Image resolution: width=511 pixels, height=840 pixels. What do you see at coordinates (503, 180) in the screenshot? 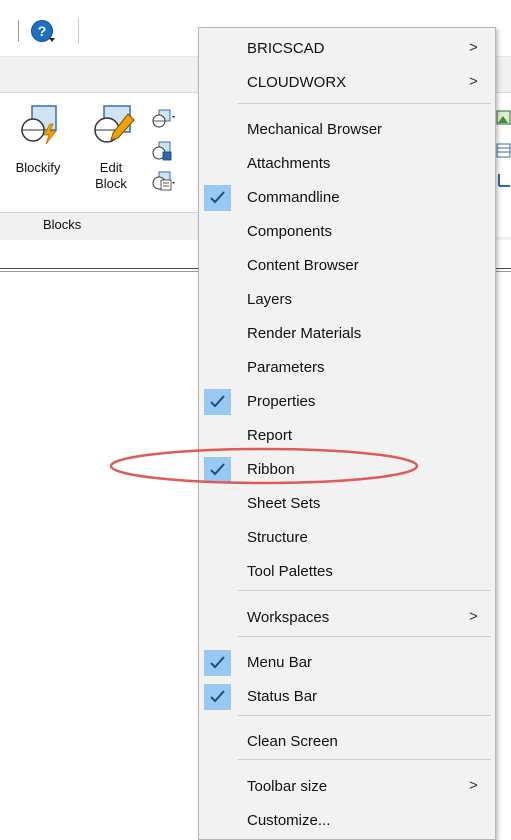
I see `coordinate-icon` at bounding box center [503, 180].